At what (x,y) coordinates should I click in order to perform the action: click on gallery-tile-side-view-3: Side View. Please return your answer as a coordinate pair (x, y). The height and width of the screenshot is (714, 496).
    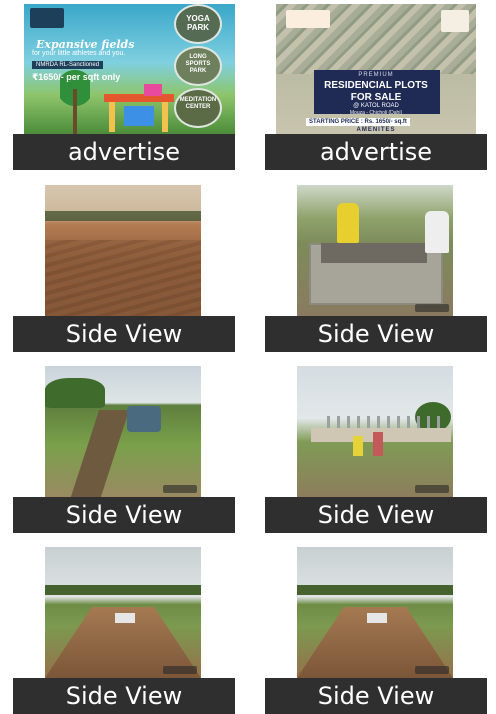
    Looking at the image, I should click on (124, 449).